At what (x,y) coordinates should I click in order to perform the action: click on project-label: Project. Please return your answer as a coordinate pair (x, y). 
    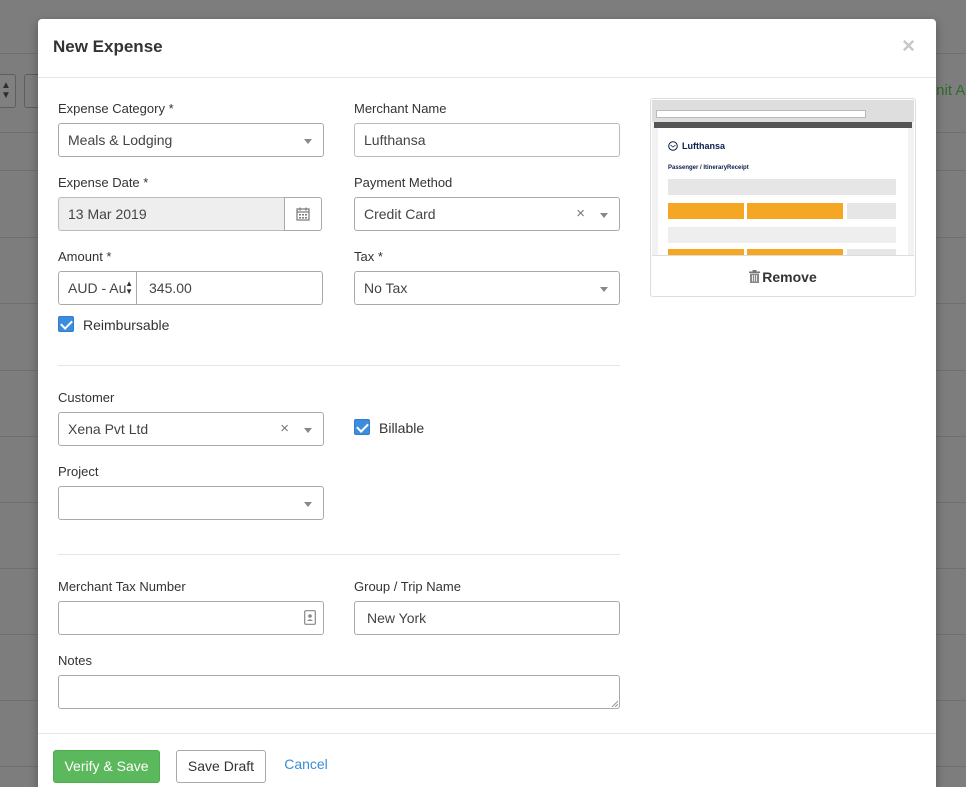
    Looking at the image, I should click on (78, 471).